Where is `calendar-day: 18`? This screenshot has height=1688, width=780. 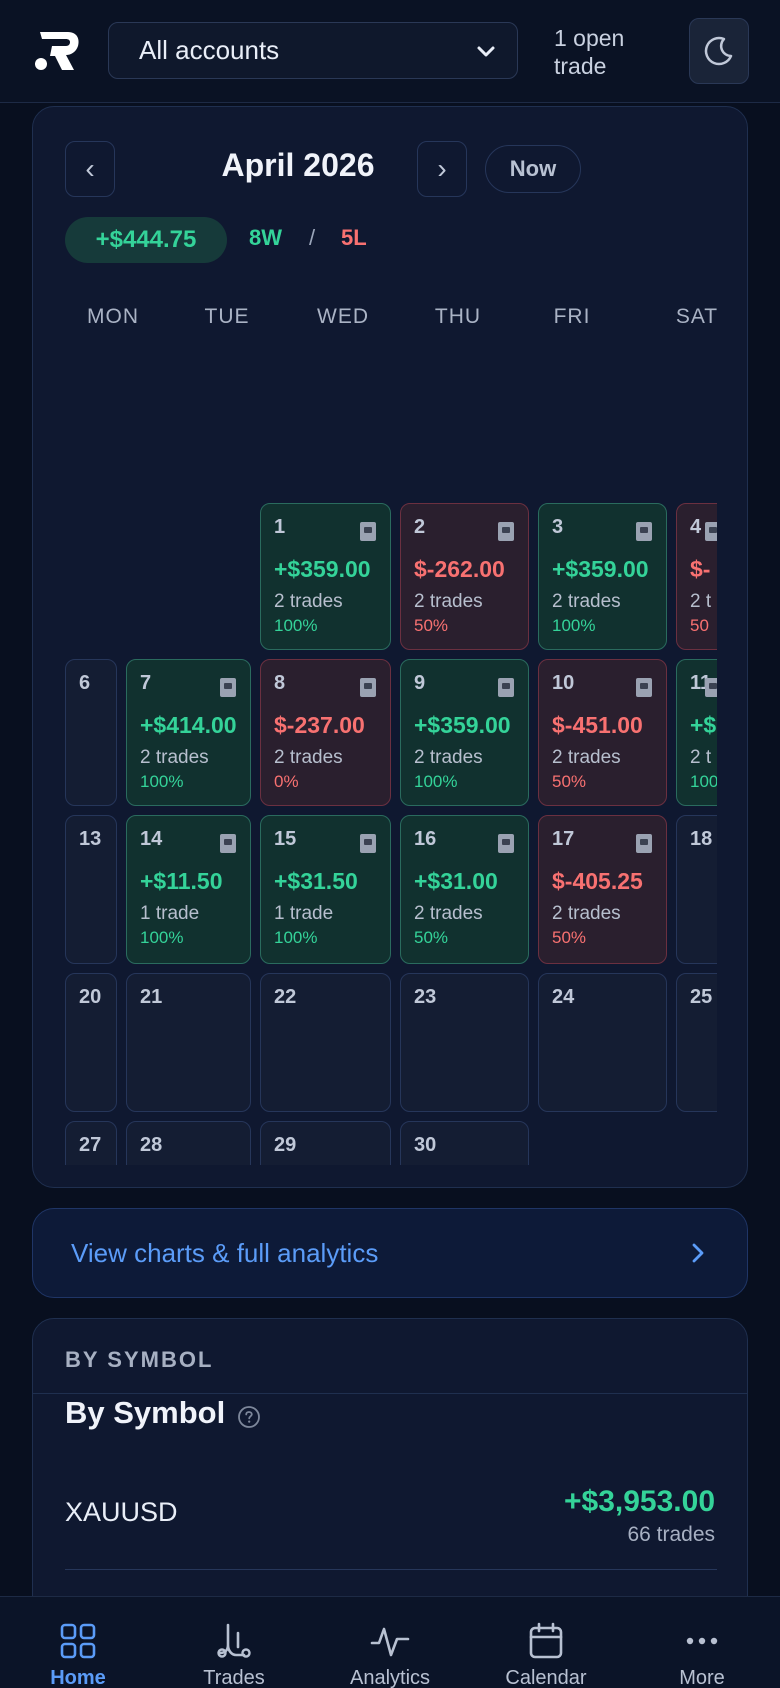 calendar-day: 18 is located at coordinates (696, 889).